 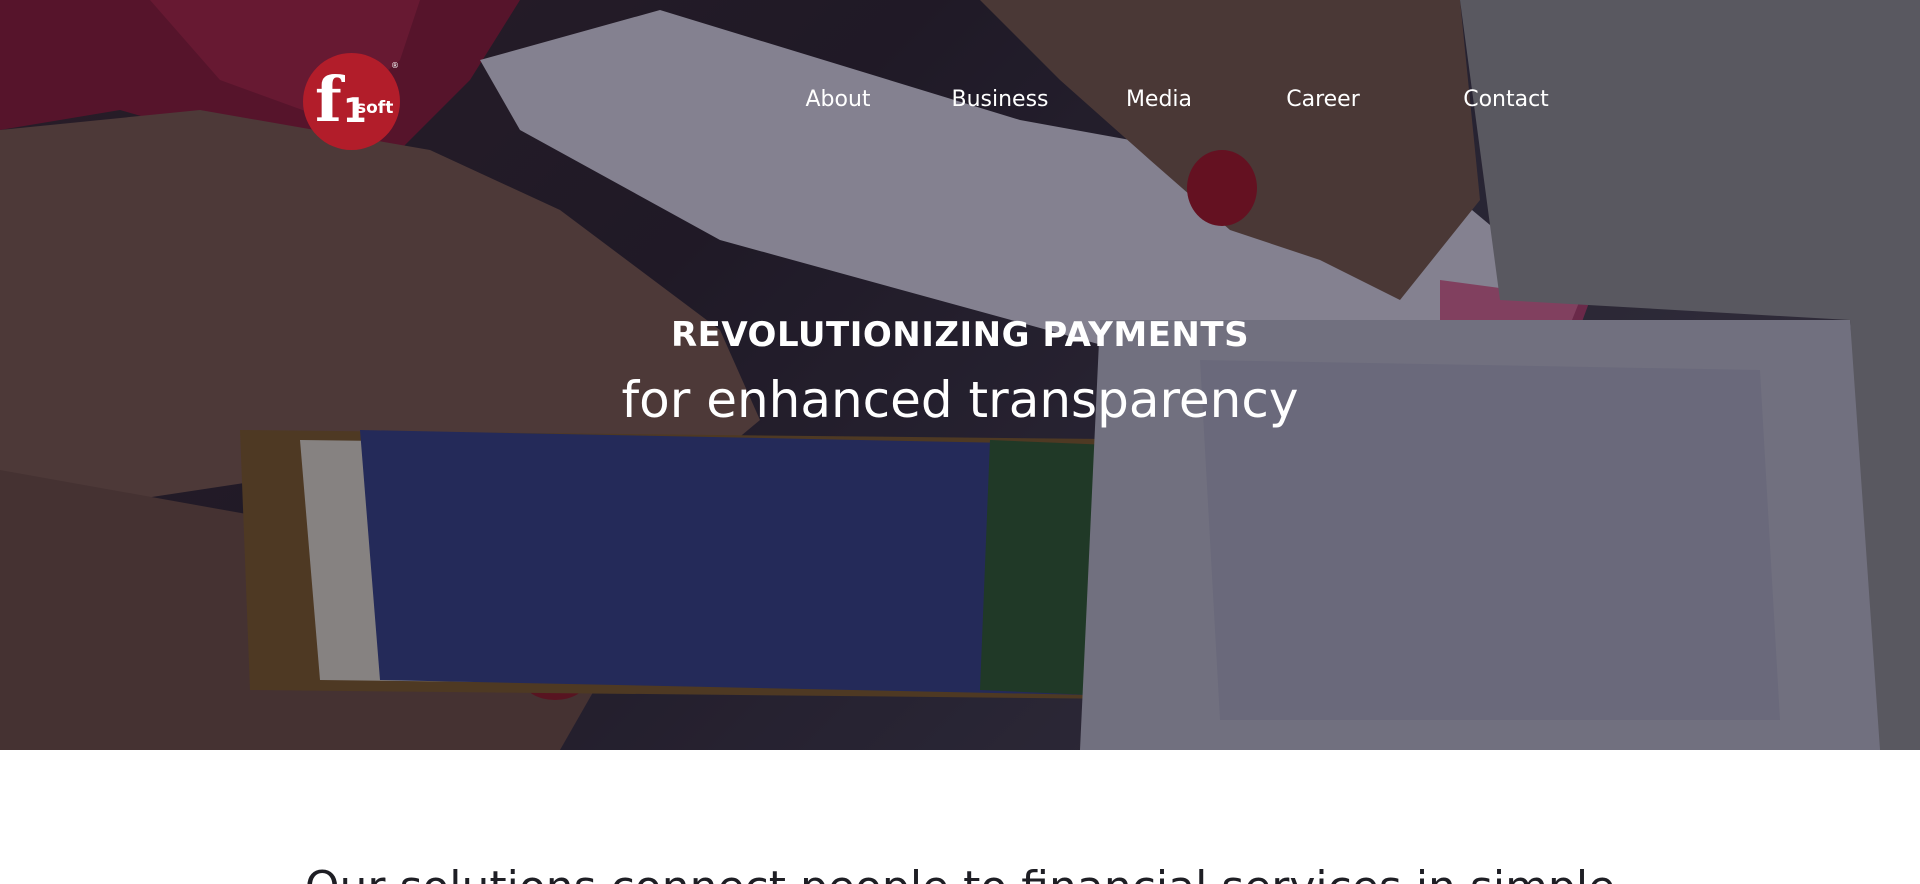 I want to click on nav-link-about: About, so click(x=838, y=100).